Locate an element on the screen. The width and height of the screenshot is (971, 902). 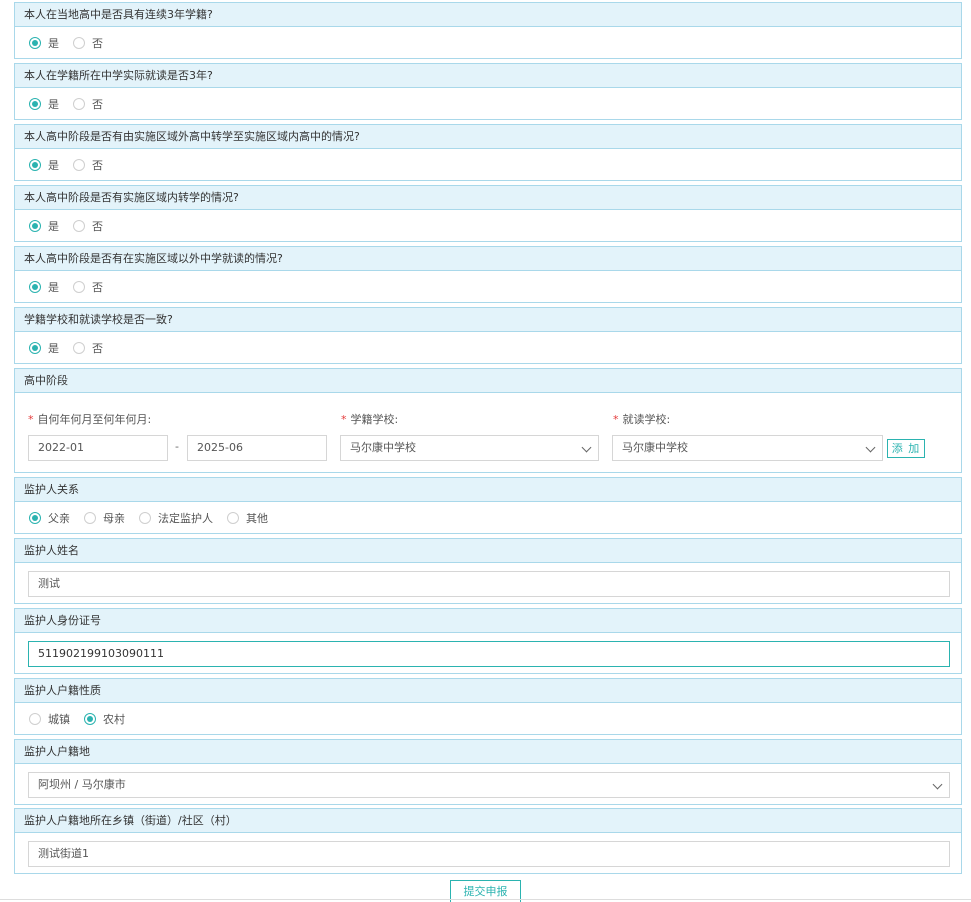
radio-rural: 农村 is located at coordinates (104, 719).